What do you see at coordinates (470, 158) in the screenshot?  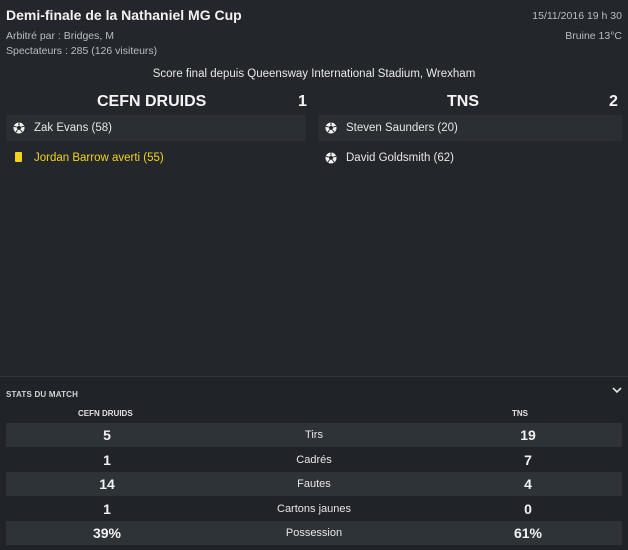 I see `away-event-goal: David Goldsmith (62)` at bounding box center [470, 158].